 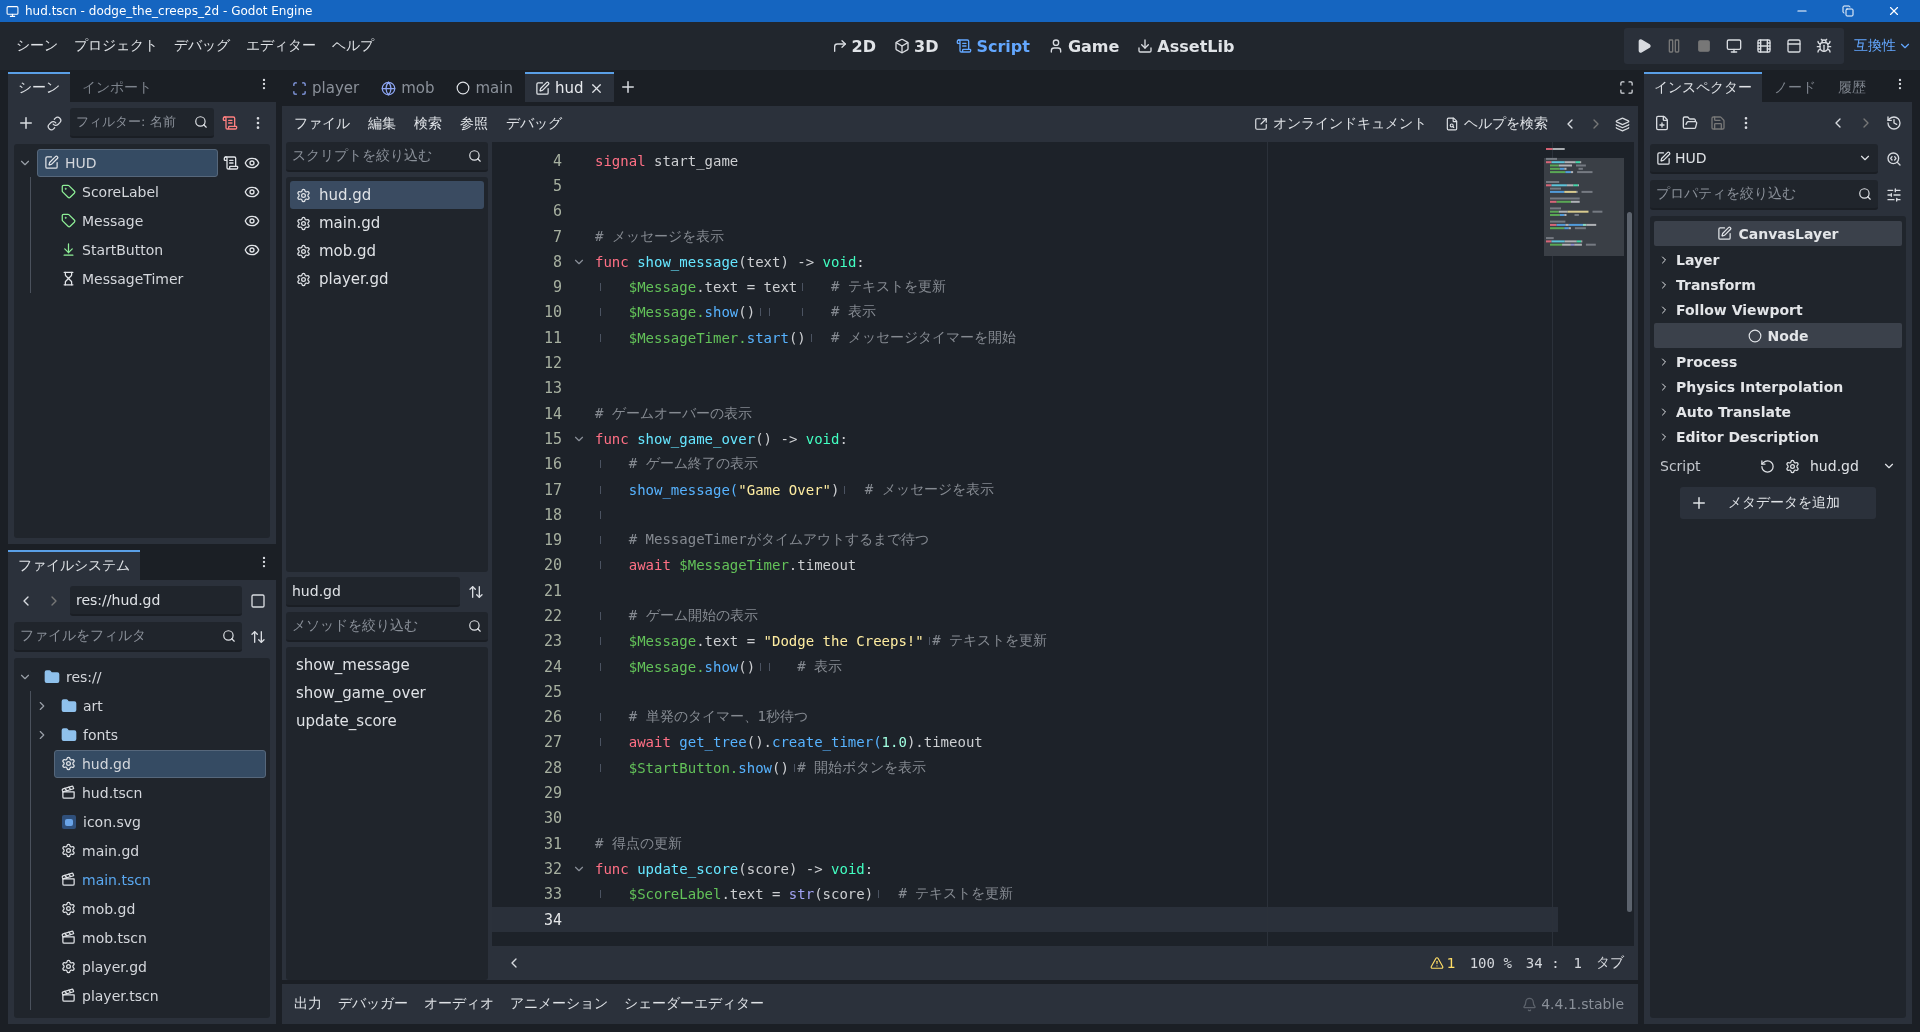 What do you see at coordinates (117, 87) in the screenshot?
I see `dock-tab: インポート` at bounding box center [117, 87].